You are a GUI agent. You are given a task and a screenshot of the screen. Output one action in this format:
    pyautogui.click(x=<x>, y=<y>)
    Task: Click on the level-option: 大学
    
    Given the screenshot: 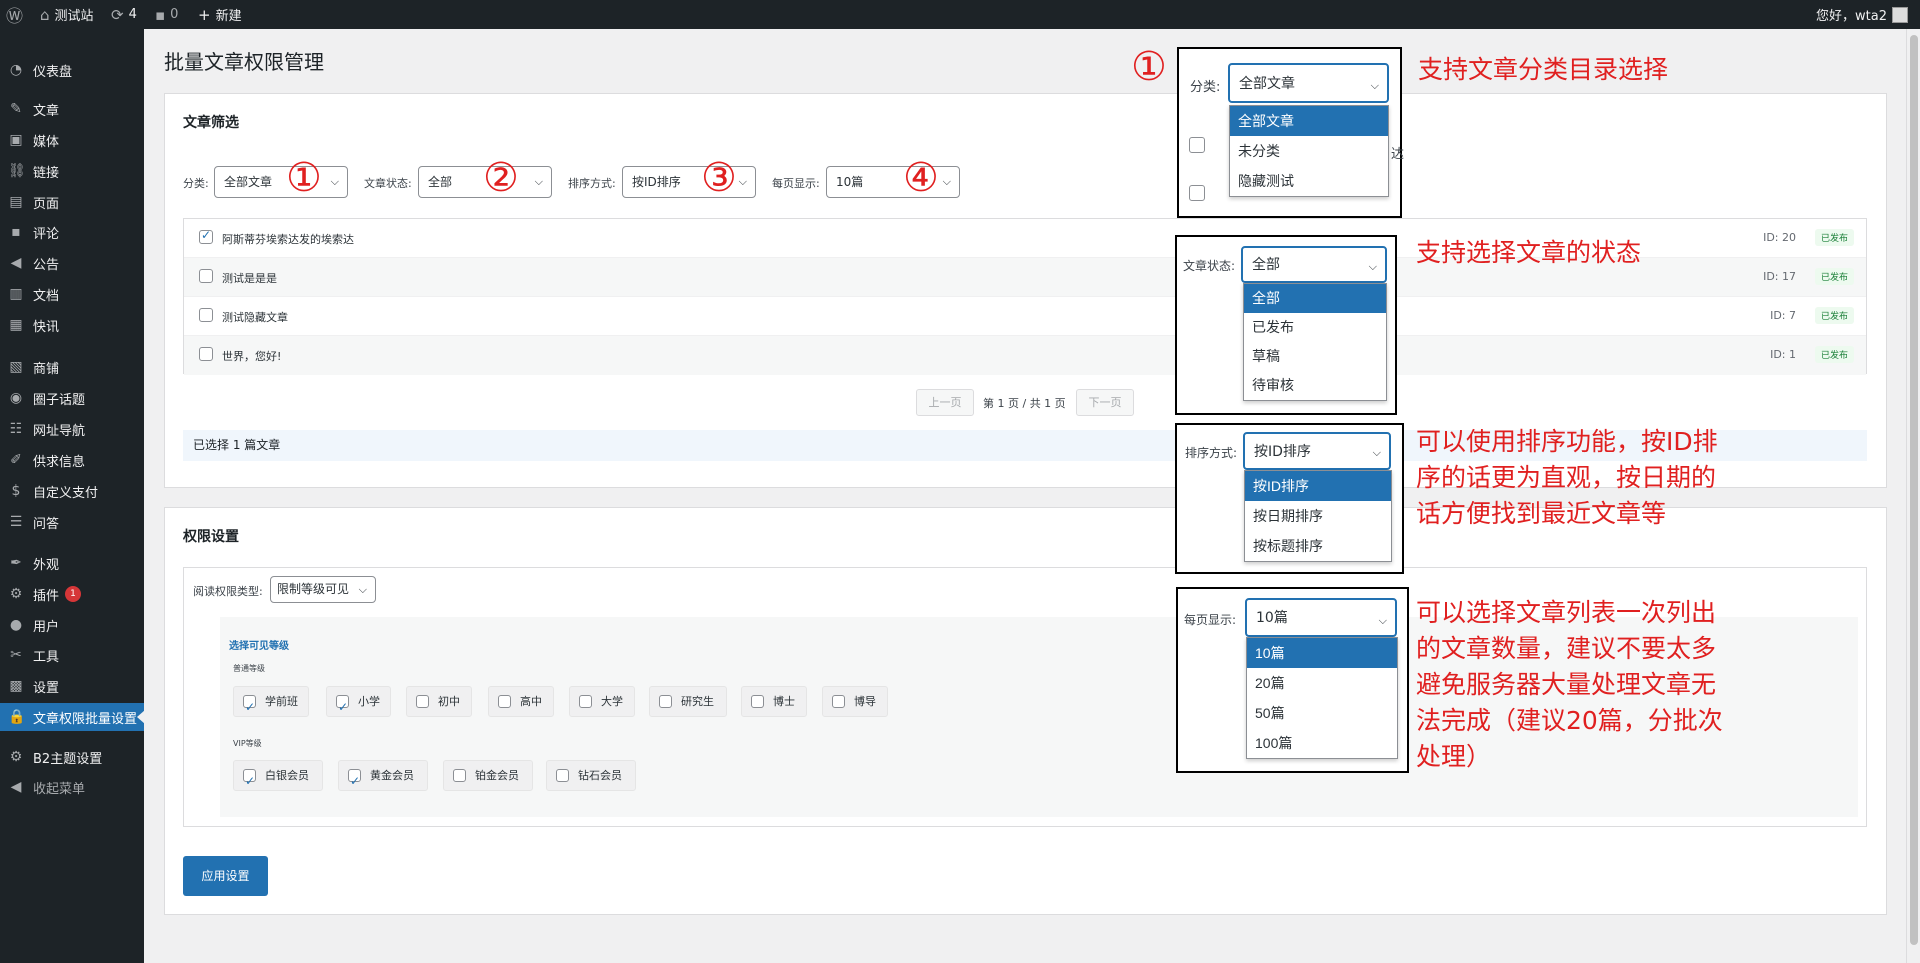 What is the action you would take?
    pyautogui.click(x=602, y=701)
    